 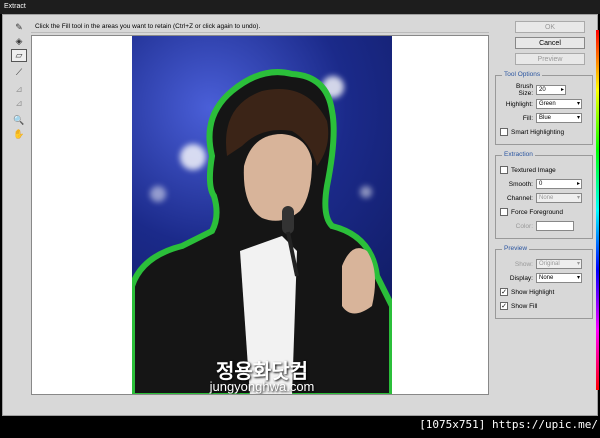 I want to click on fill-label: Fill:, so click(x=527, y=118).